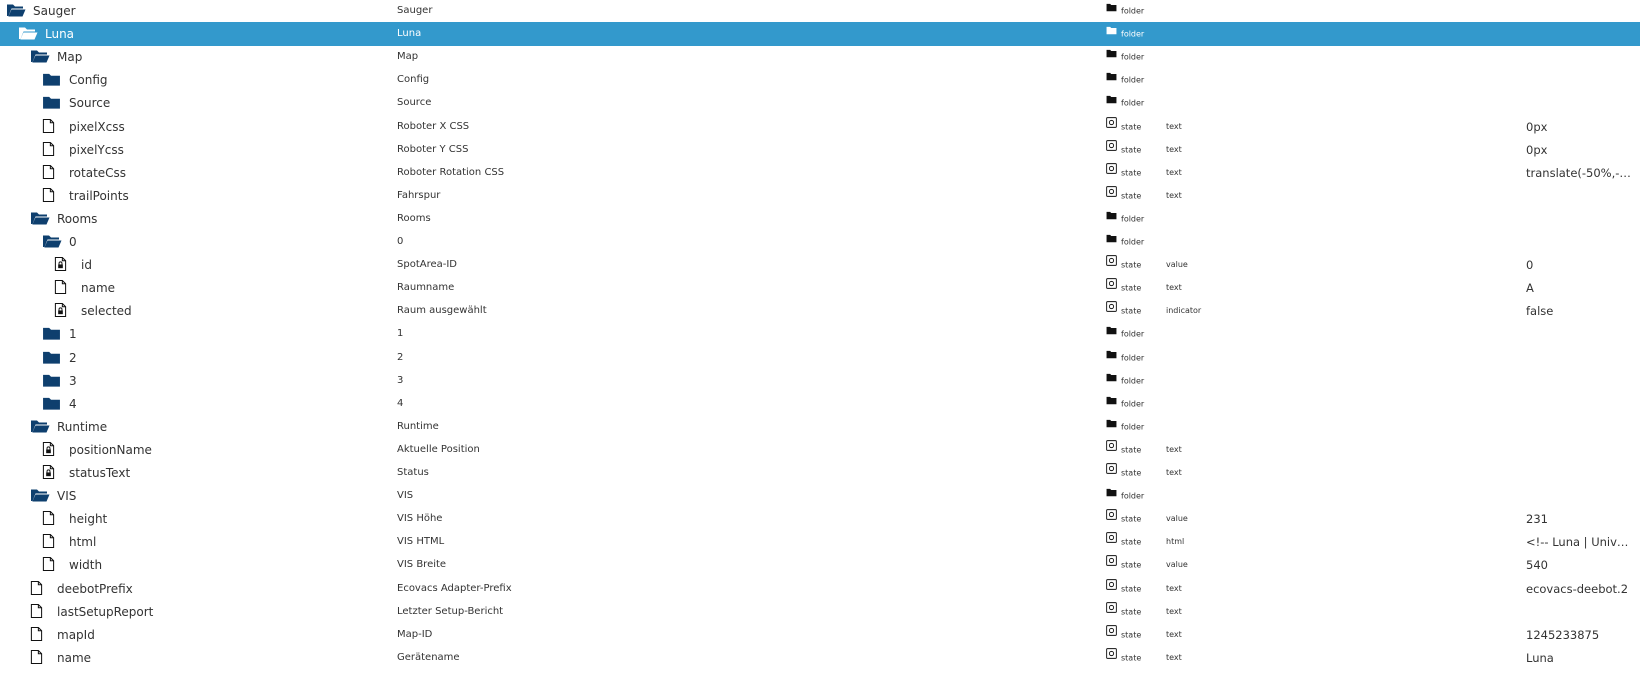 The height and width of the screenshot is (694, 1640). Describe the element at coordinates (820, 103) in the screenshot. I see `tree-row: Source Source folder` at that location.